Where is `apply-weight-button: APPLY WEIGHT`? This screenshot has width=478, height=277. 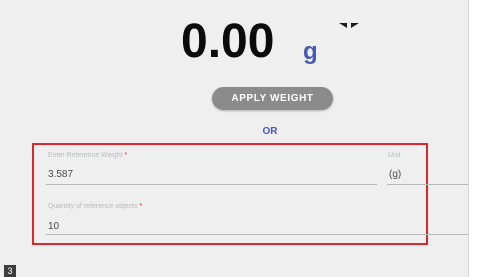
apply-weight-button: APPLY WEIGHT is located at coordinates (272, 98).